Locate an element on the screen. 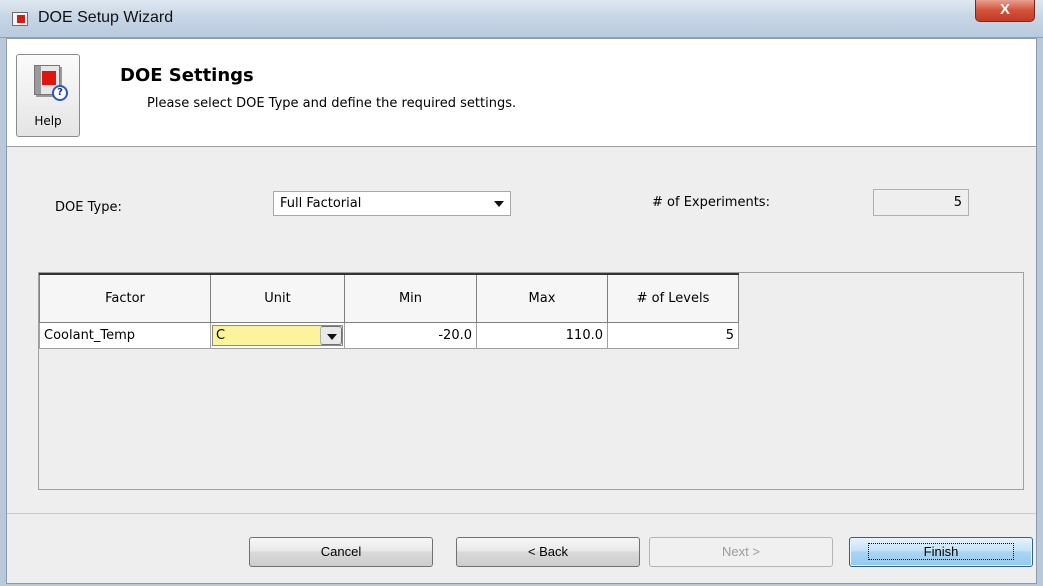 This screenshot has width=1043, height=586. table-row: Coolant_Temp C -20.0 110.0 5 is located at coordinates (389, 335).